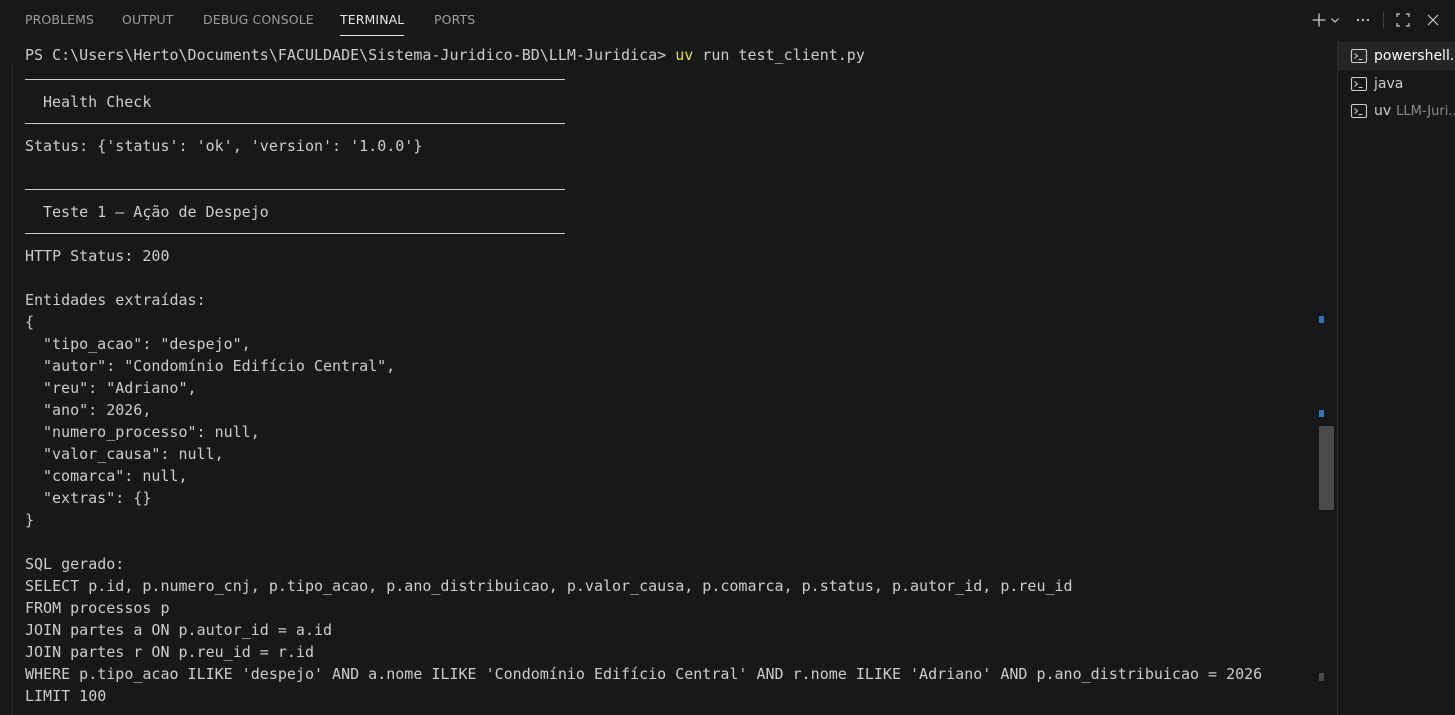  Describe the element at coordinates (454, 19) in the screenshot. I see `tab-ports: PORTS` at that location.